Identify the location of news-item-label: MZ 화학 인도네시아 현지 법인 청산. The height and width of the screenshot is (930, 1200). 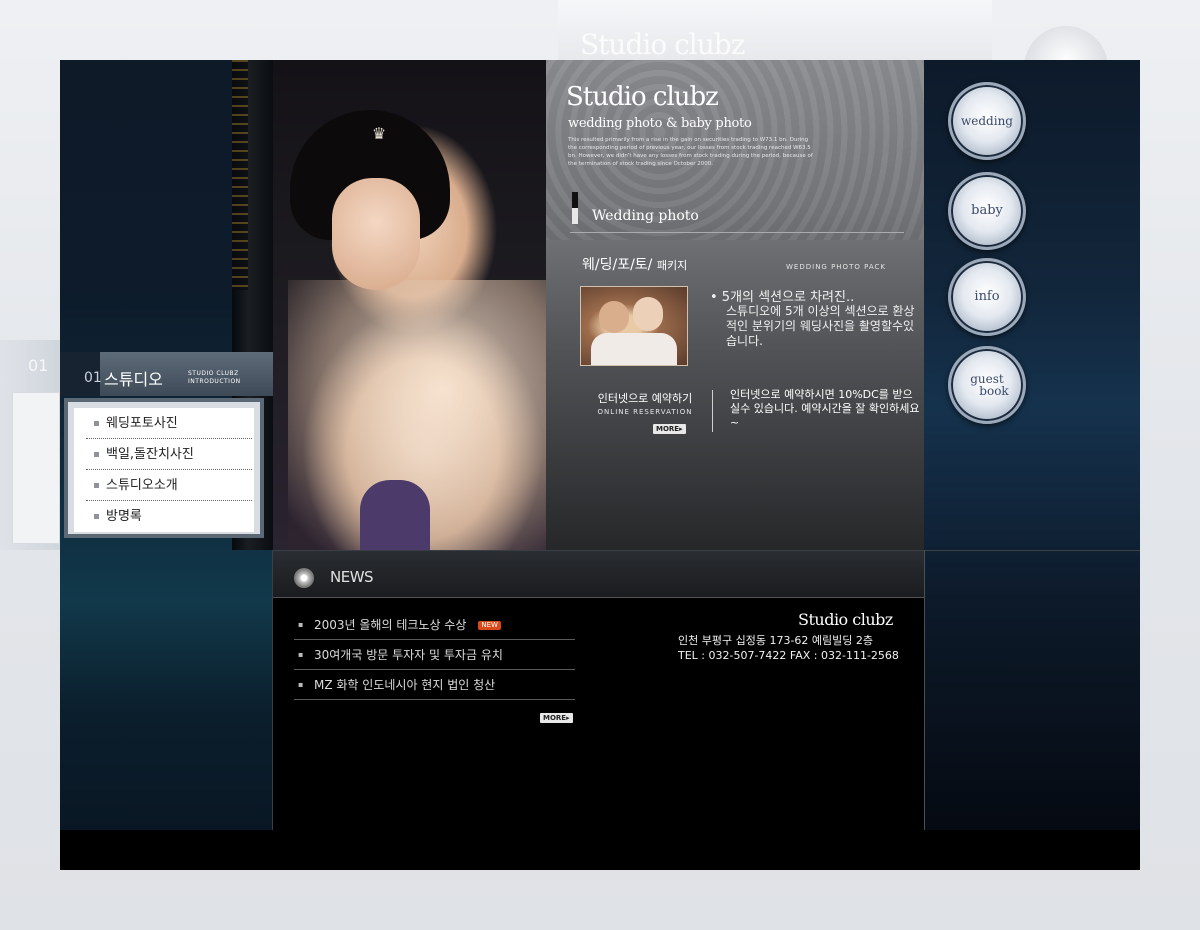
(405, 685).